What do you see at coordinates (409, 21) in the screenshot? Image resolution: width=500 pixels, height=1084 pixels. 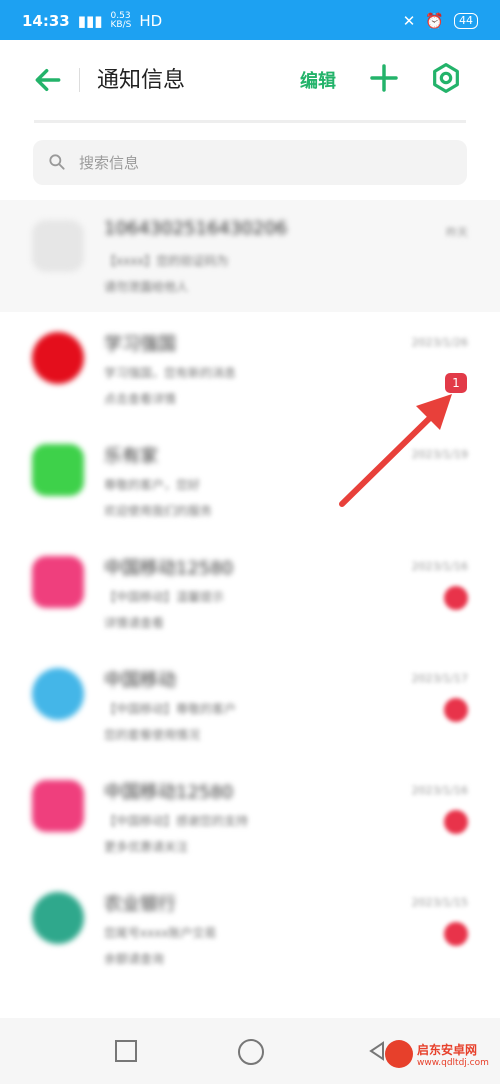 I see `vibrate-icon: ✕` at bounding box center [409, 21].